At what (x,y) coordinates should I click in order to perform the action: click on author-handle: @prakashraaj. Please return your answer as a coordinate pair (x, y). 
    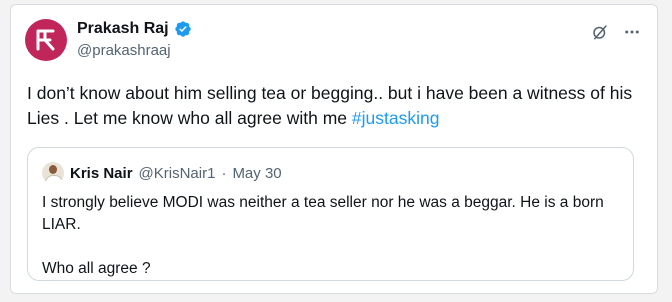
    Looking at the image, I should click on (124, 50).